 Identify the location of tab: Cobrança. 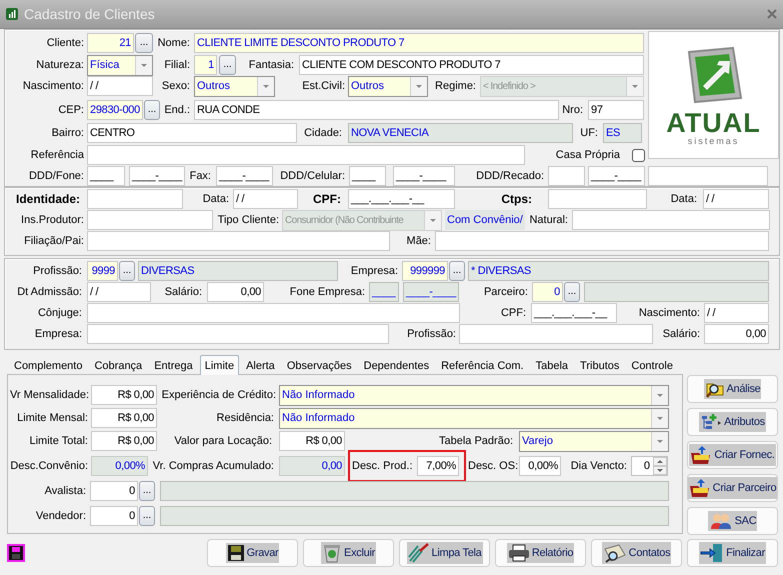
(118, 365).